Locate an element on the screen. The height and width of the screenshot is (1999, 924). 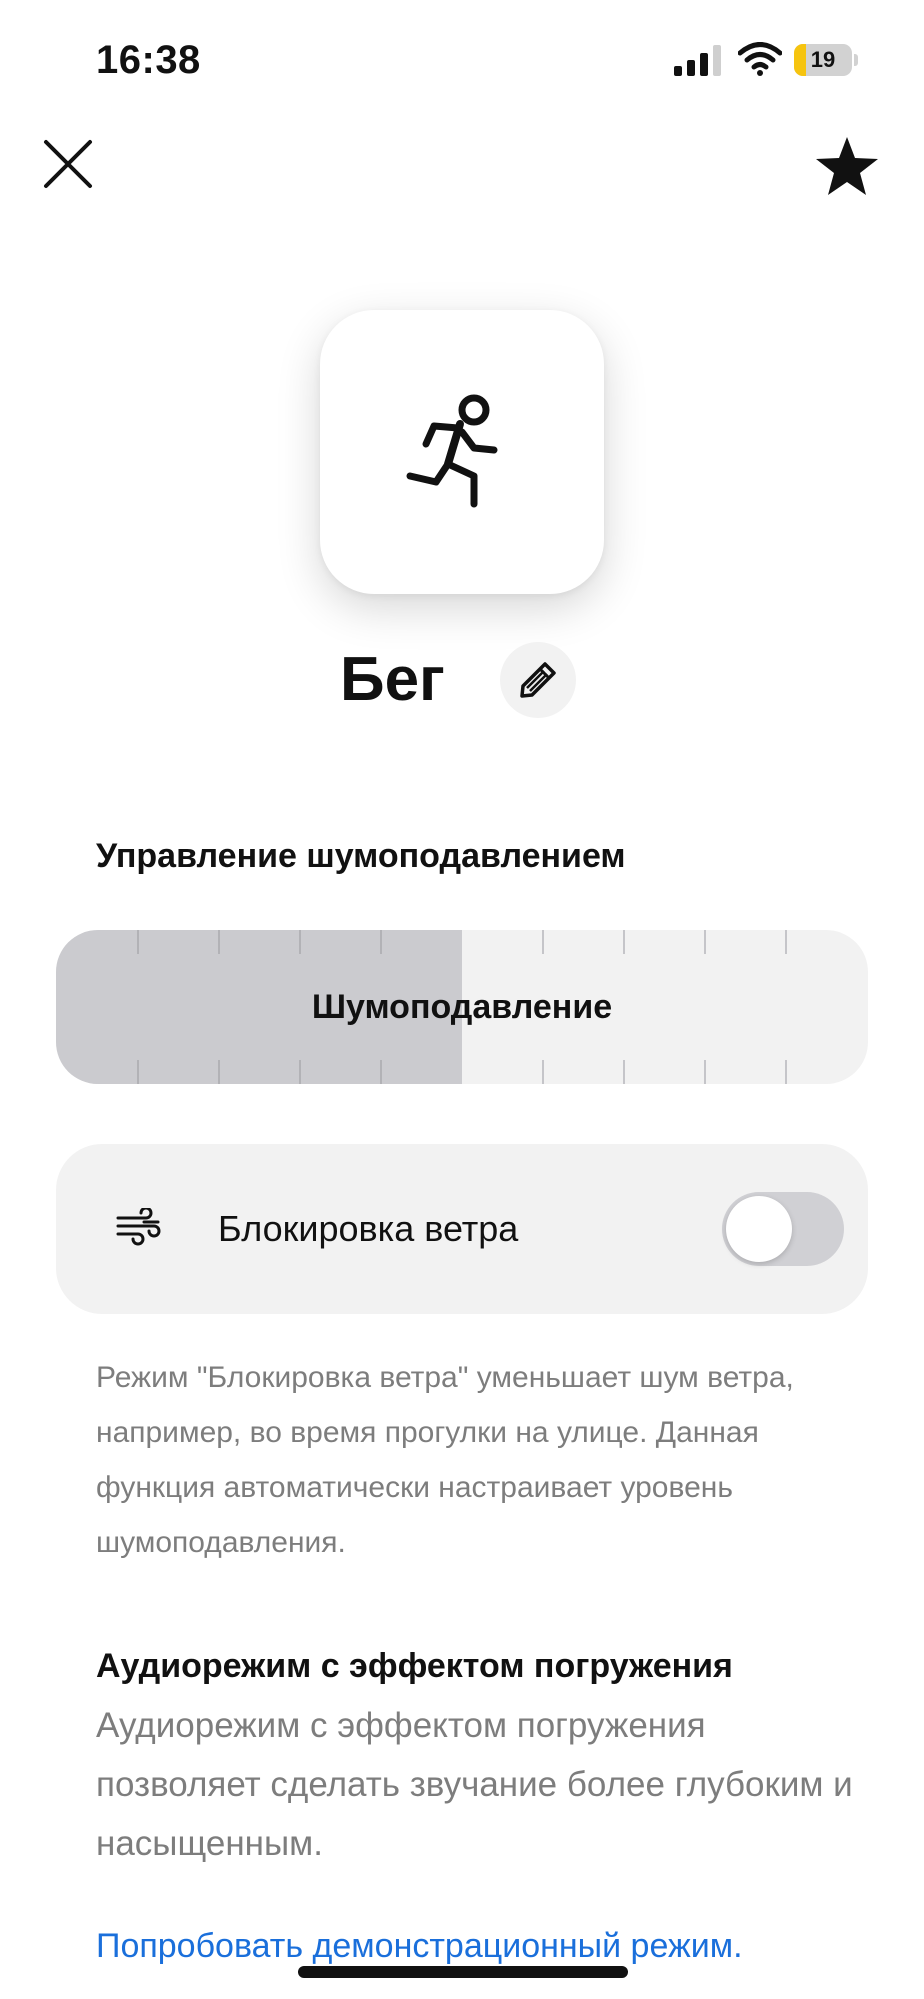
close-icon is located at coordinates (68, 164).